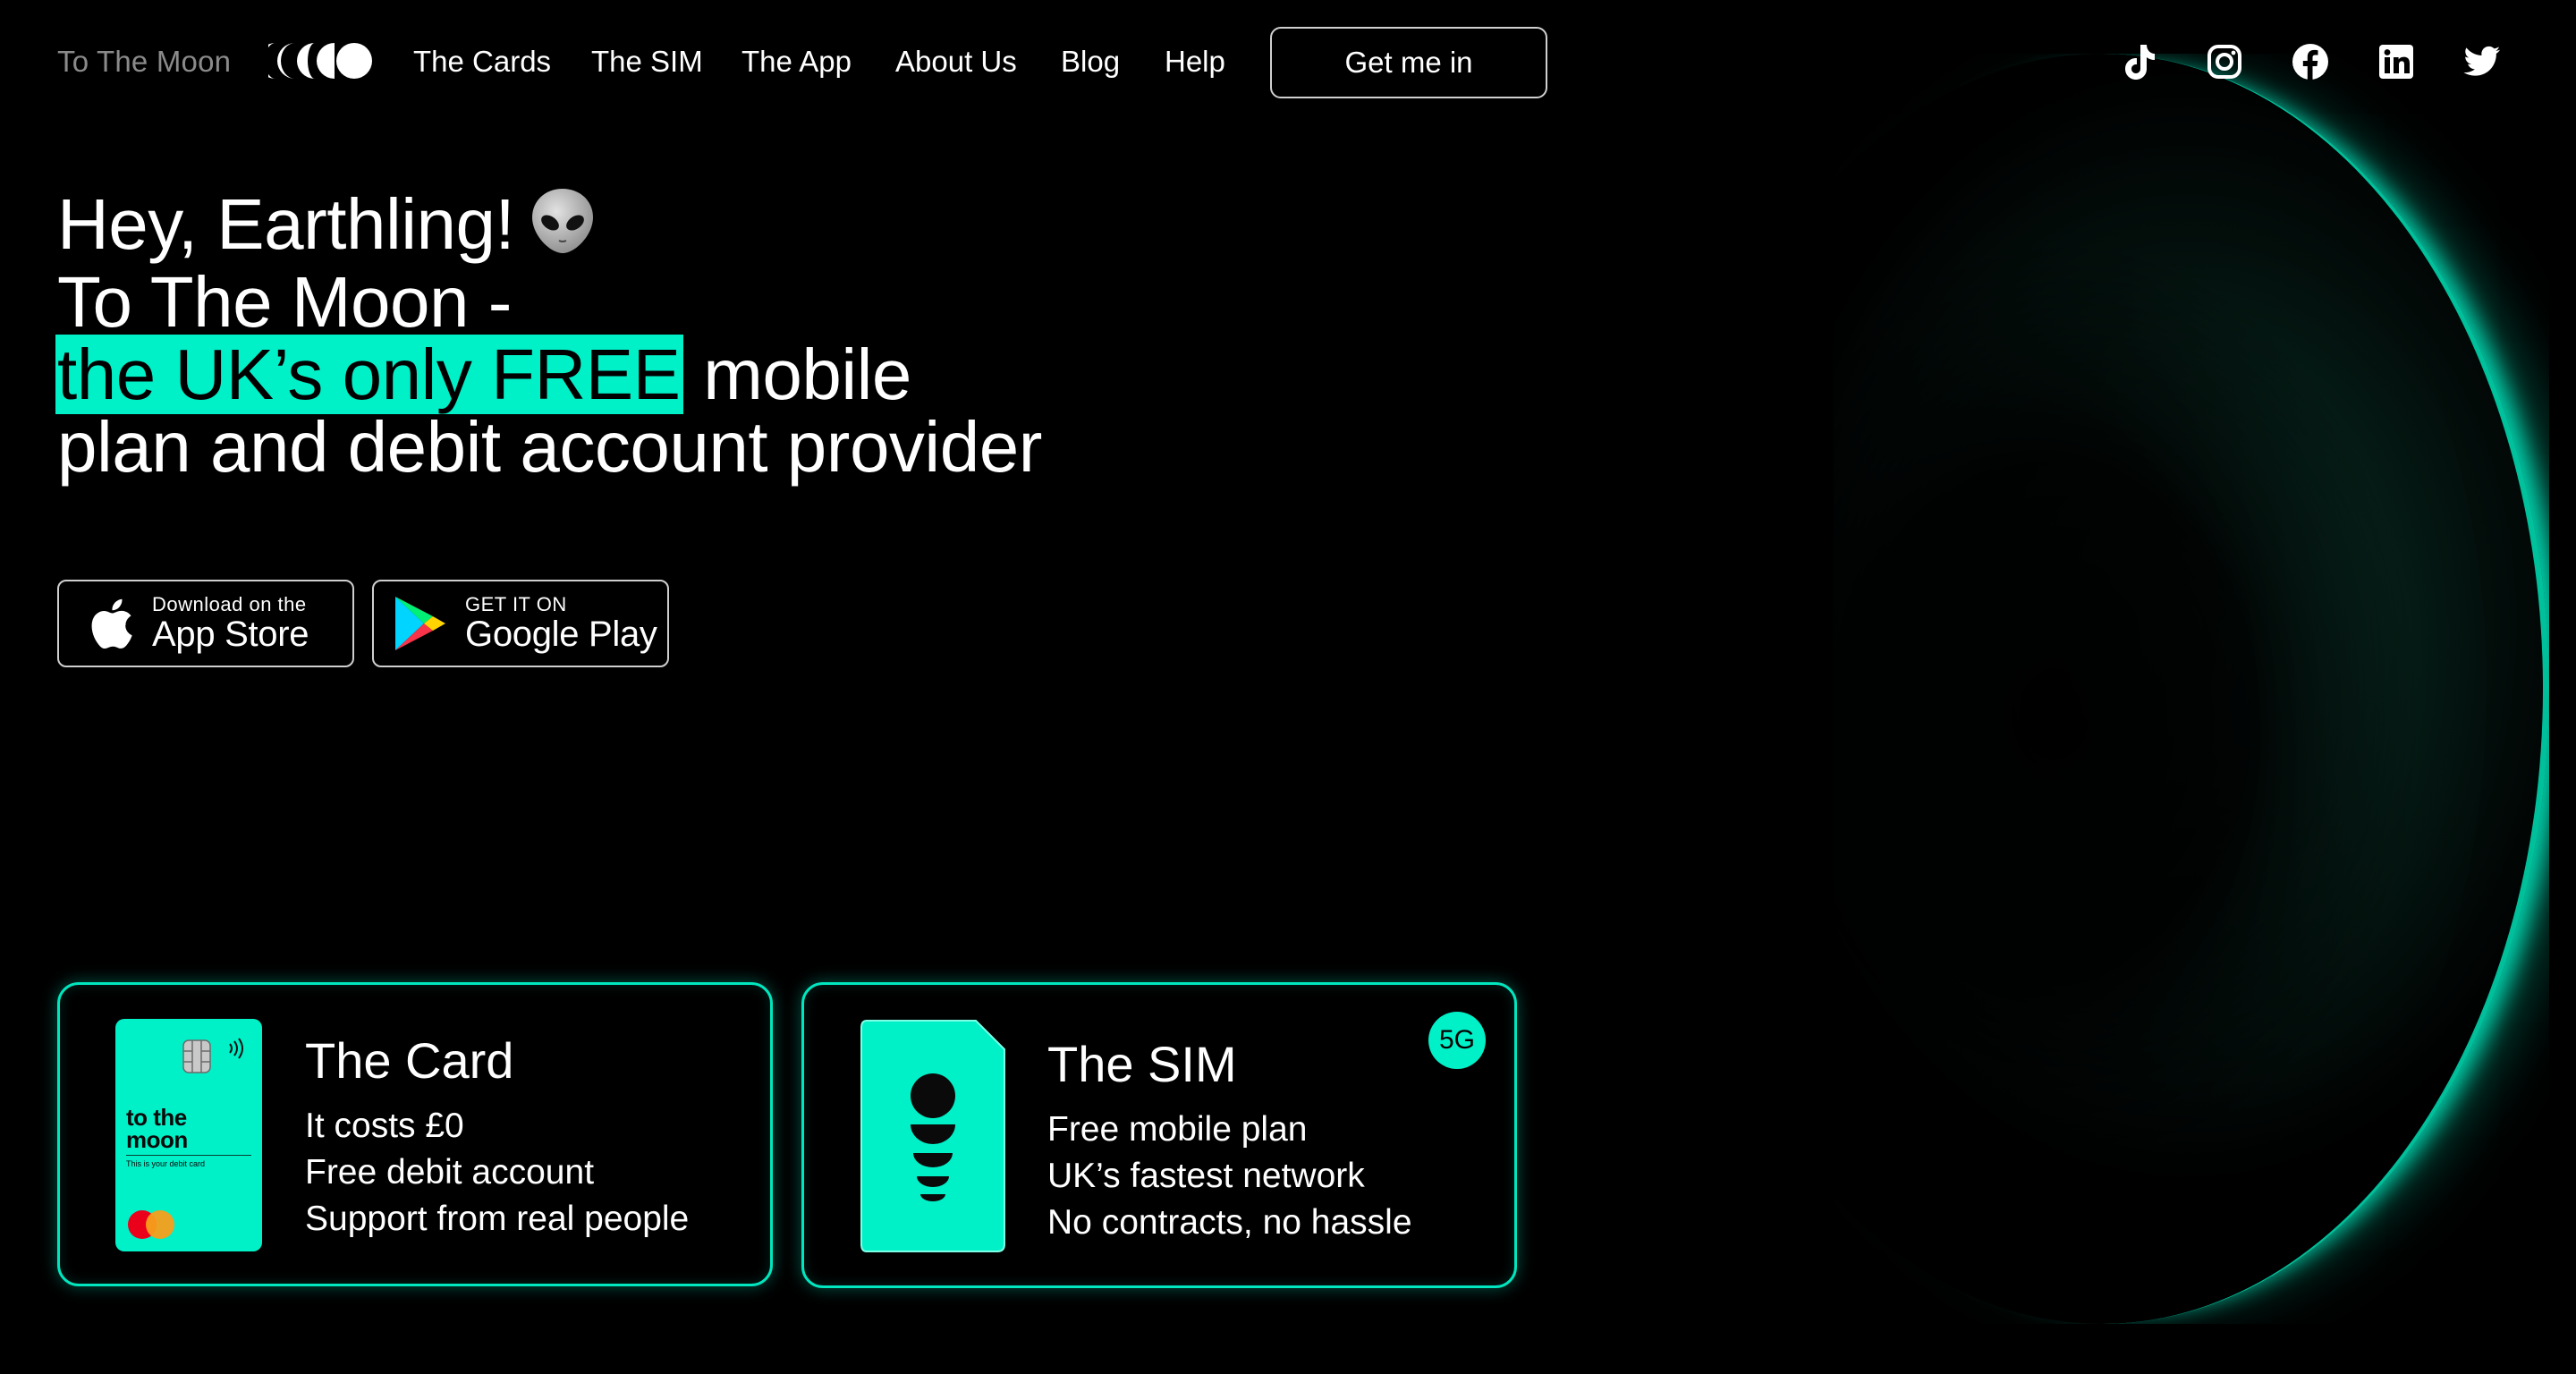  I want to click on google-play-big-text: Google Play, so click(561, 634).